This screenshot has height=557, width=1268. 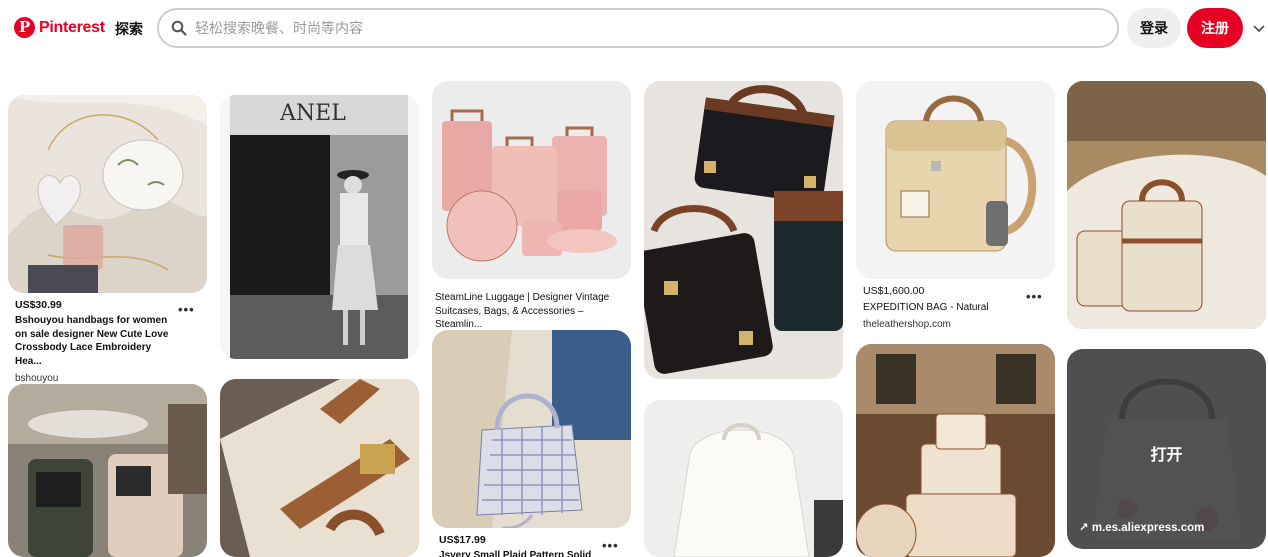 I want to click on pin-image-cream-suitcase-closeup, so click(x=319, y=468).